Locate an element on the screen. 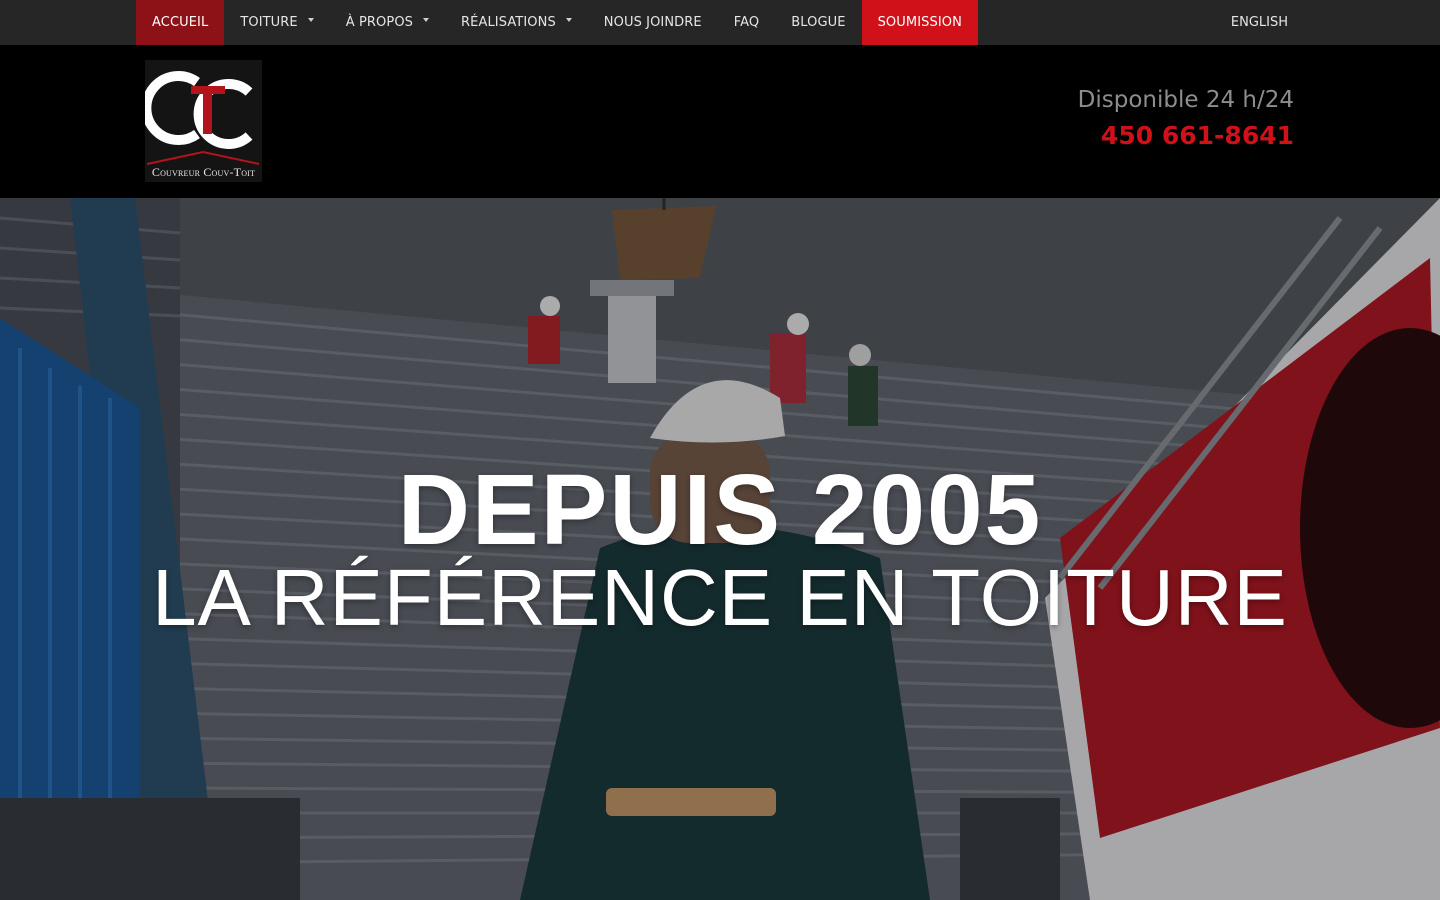 This screenshot has width=1440, height=900. nav-item-label: RÉALISATIONS is located at coordinates (508, 22).